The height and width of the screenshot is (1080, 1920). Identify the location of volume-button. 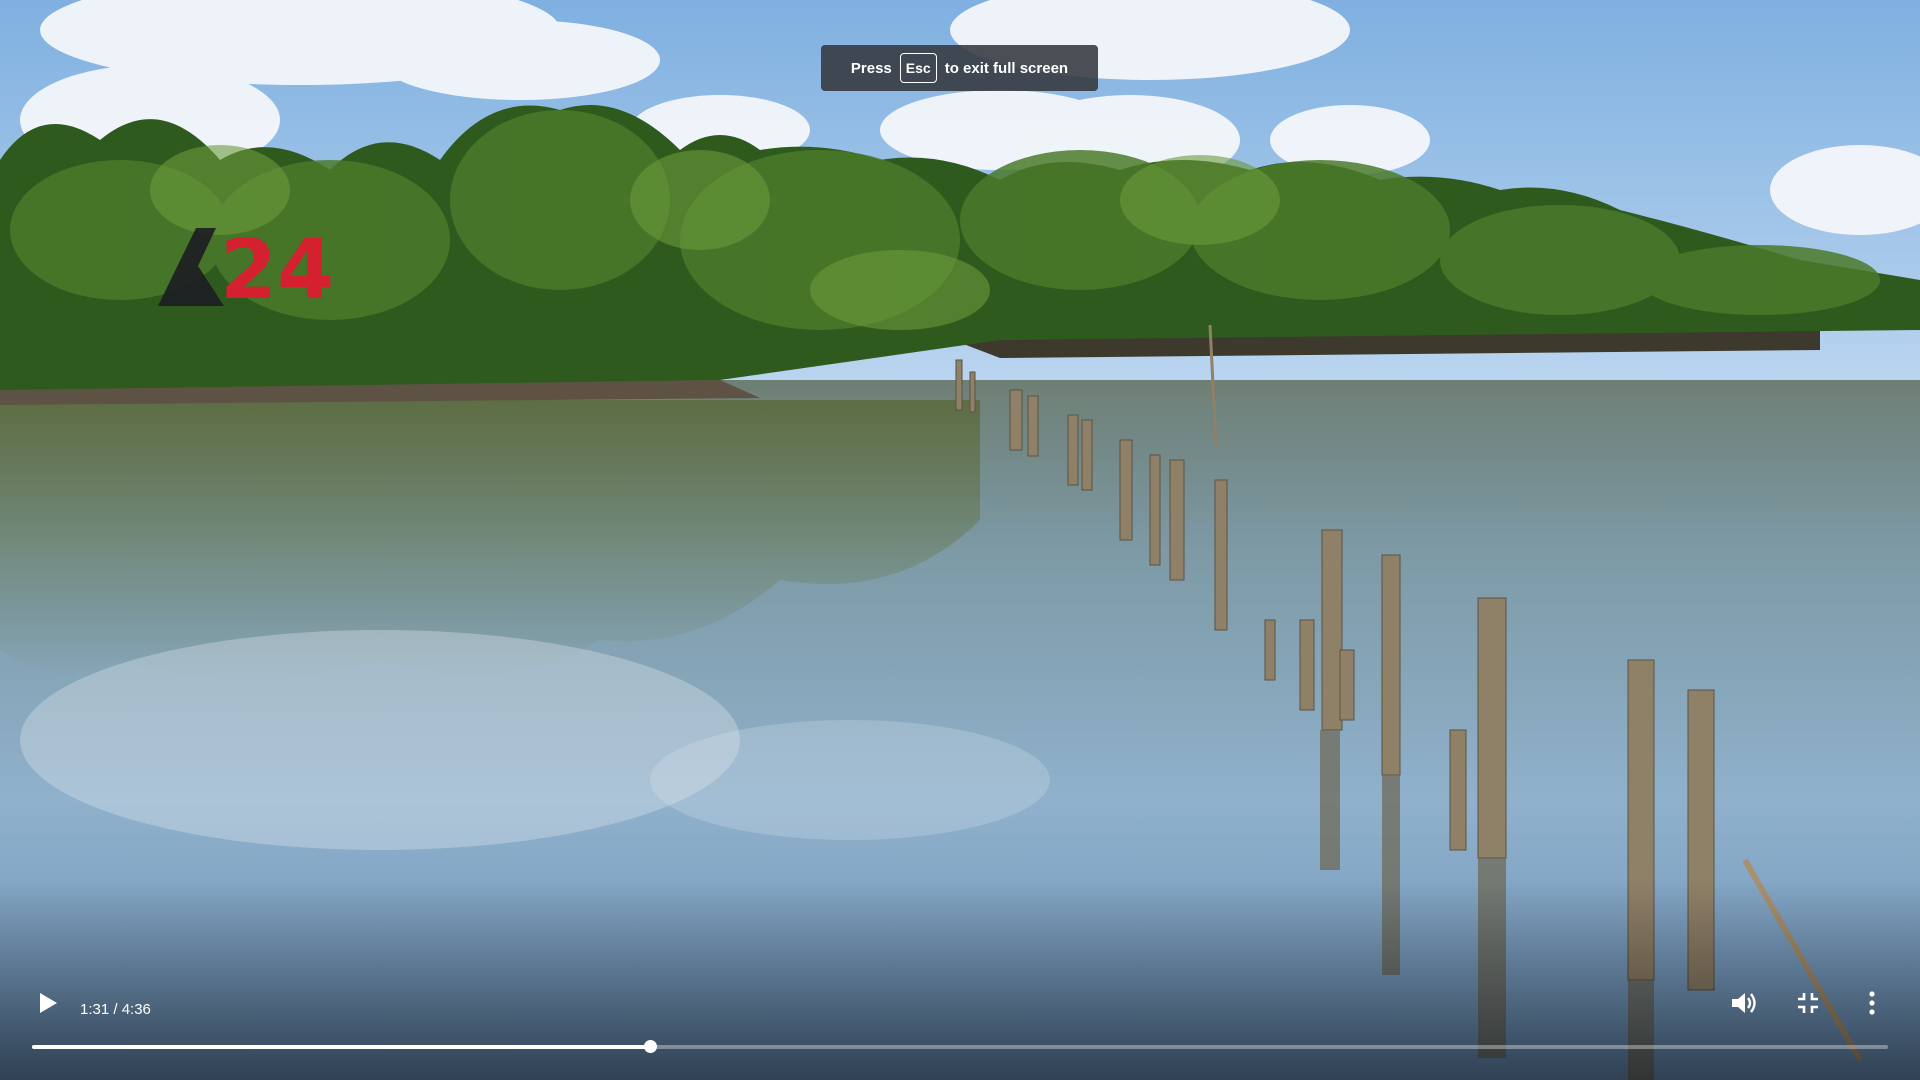
(1744, 1005).